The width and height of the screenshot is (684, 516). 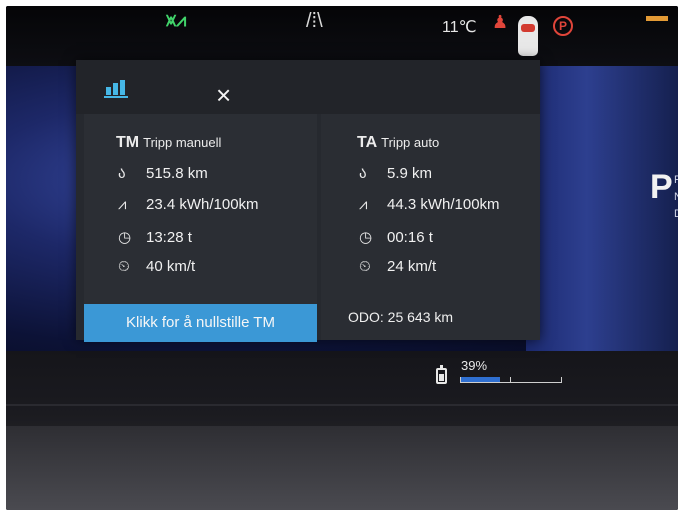 What do you see at coordinates (182, 142) in the screenshot?
I see `trip-manual-name: Tripp manuell` at bounding box center [182, 142].